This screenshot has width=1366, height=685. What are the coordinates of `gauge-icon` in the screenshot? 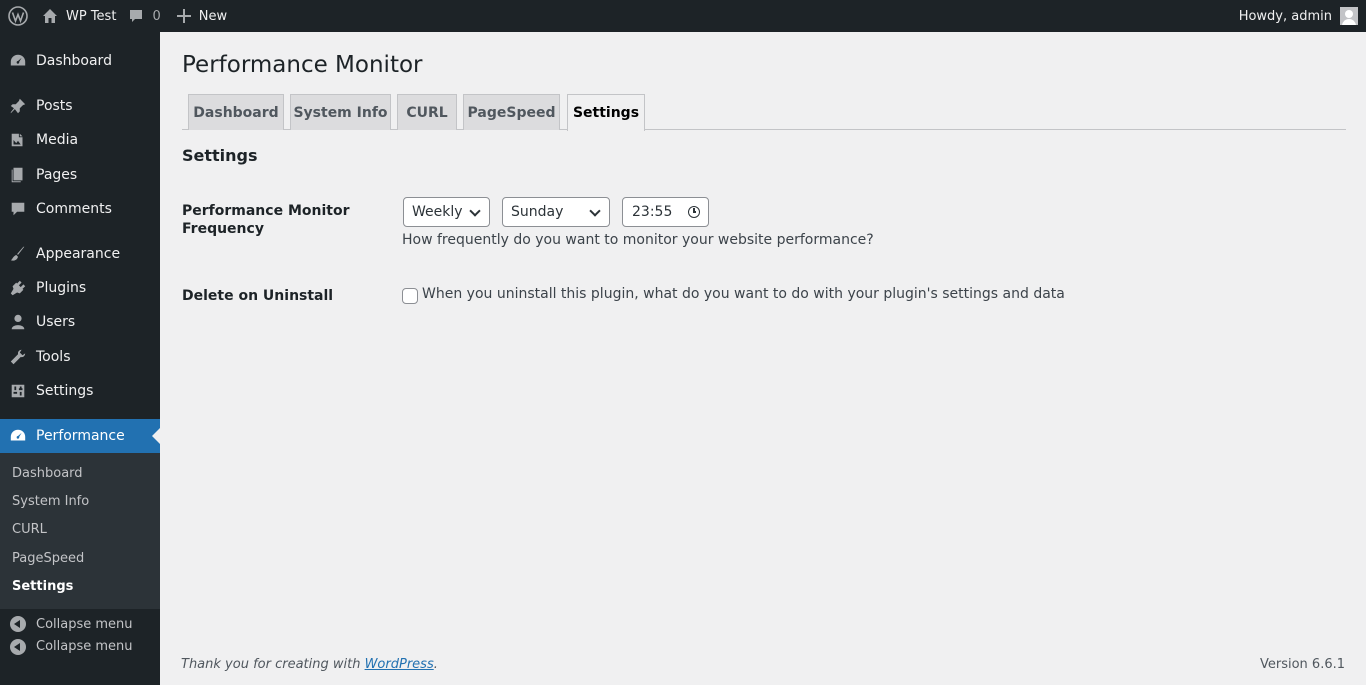 It's located at (18, 436).